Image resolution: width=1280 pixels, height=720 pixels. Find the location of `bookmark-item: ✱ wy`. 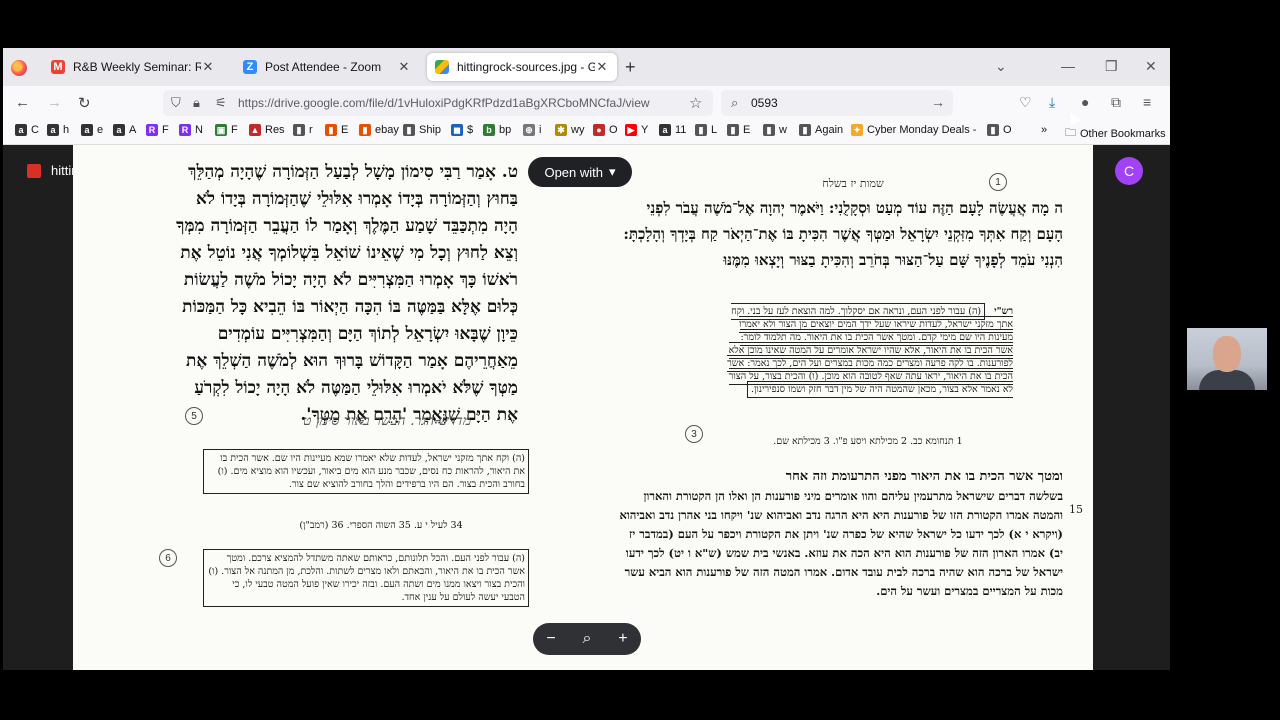

bookmark-item: ✱ wy is located at coordinates (569, 130).